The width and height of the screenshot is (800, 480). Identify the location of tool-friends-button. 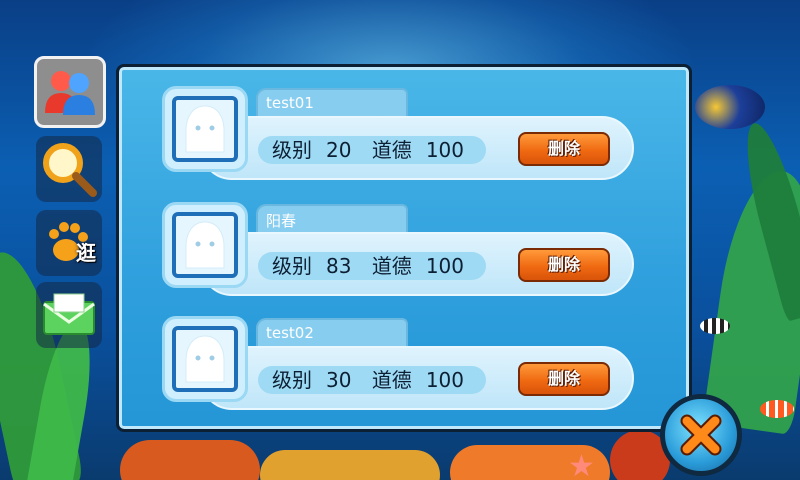
(70, 92).